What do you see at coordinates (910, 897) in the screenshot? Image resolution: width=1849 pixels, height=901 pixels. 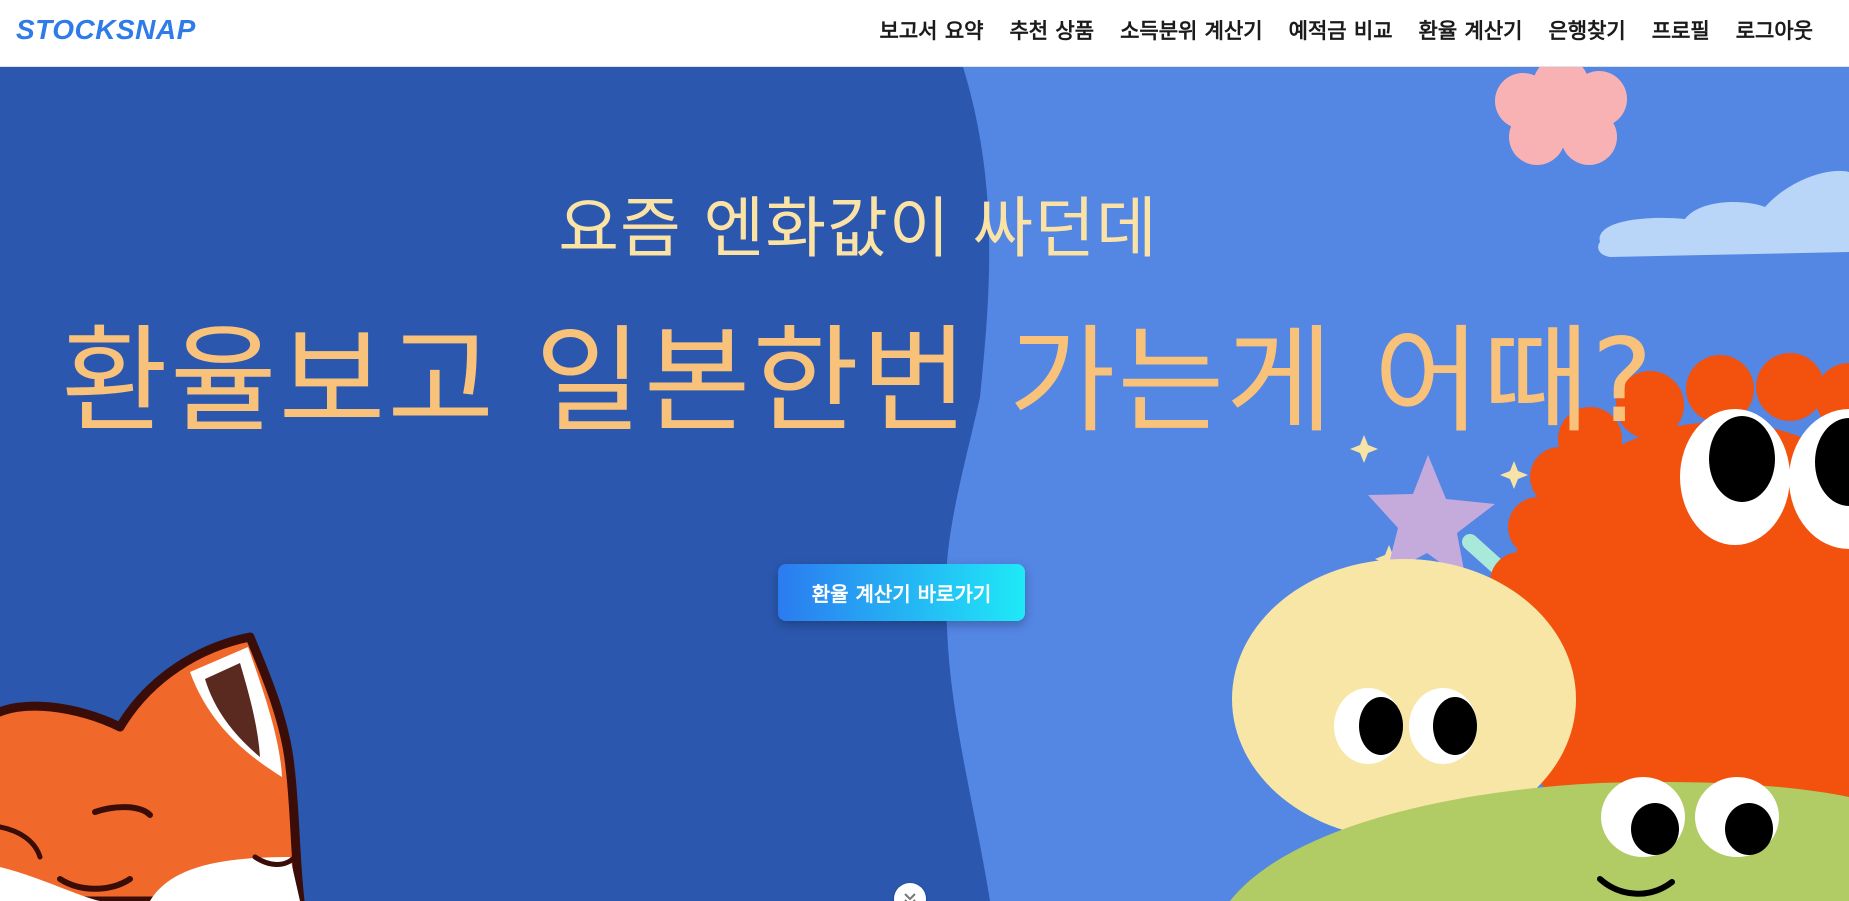 I see `chevron-down-icon` at bounding box center [910, 897].